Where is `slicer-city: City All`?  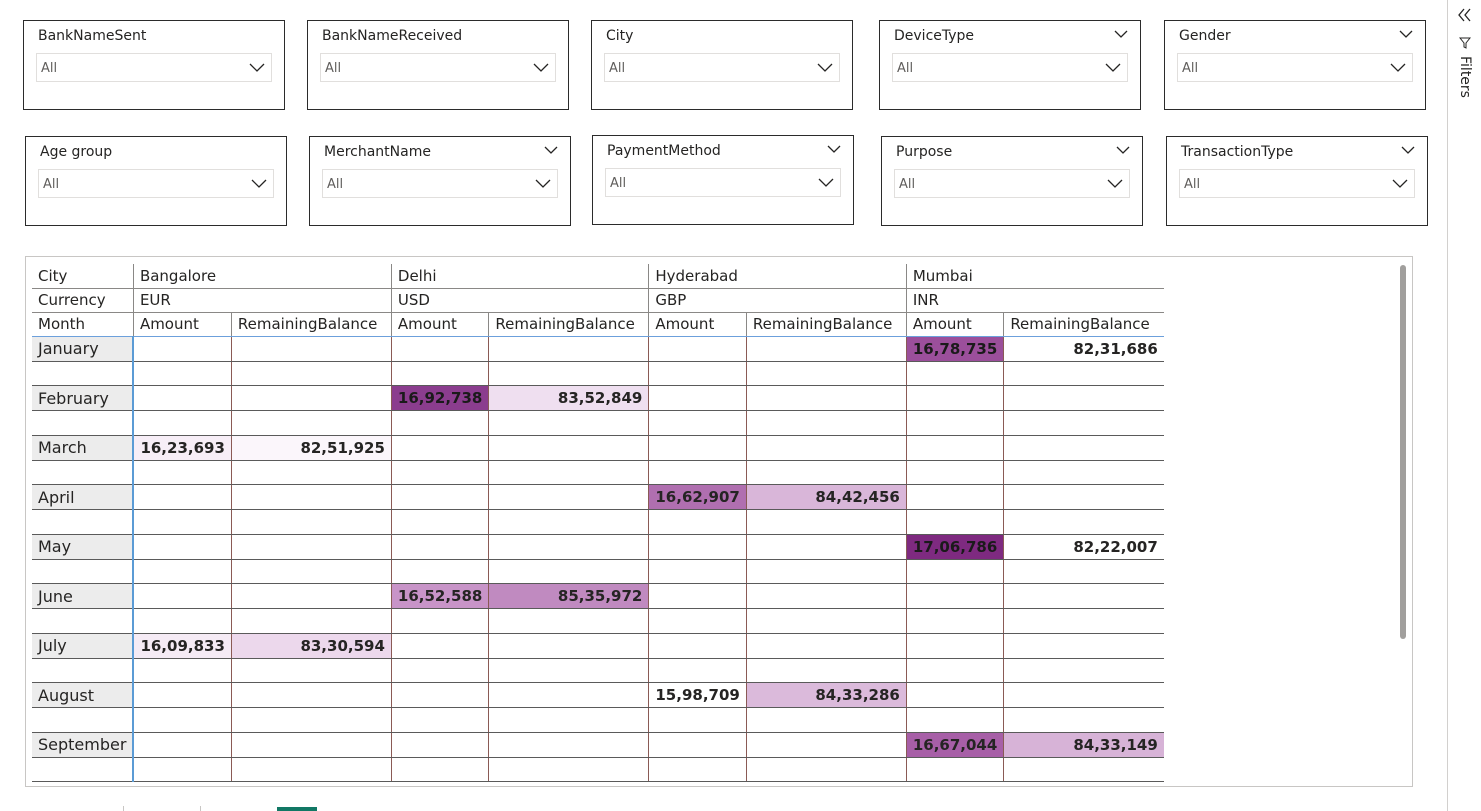
slicer-city: City All is located at coordinates (722, 65).